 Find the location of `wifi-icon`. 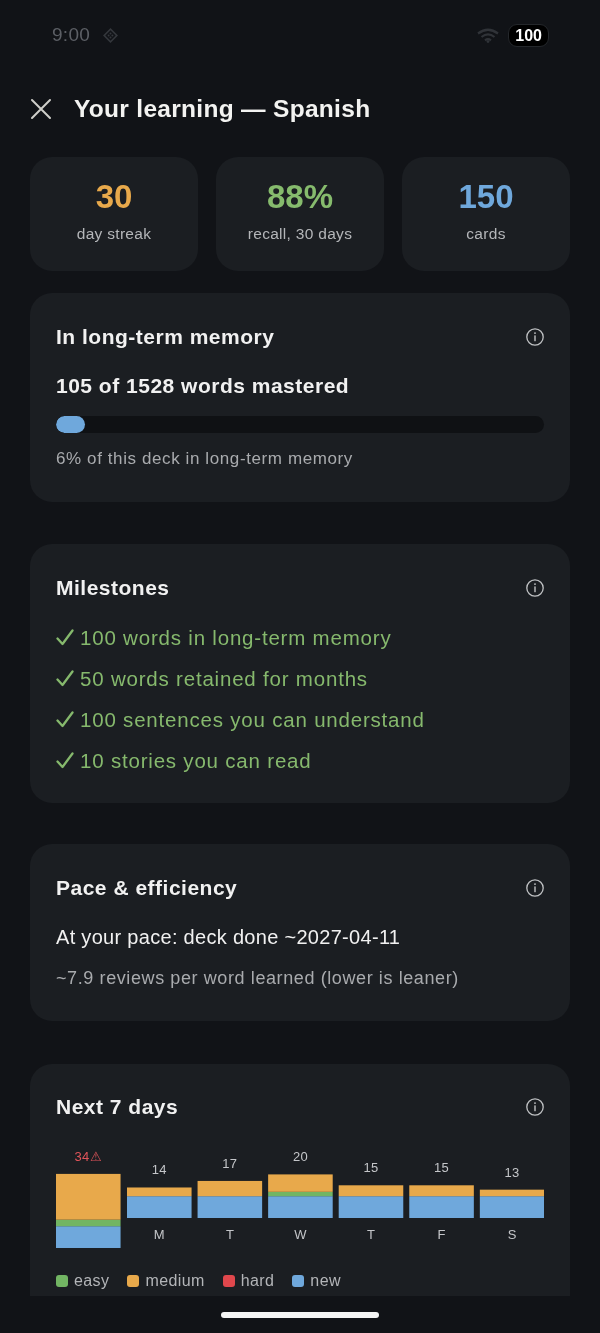

wifi-icon is located at coordinates (488, 35).